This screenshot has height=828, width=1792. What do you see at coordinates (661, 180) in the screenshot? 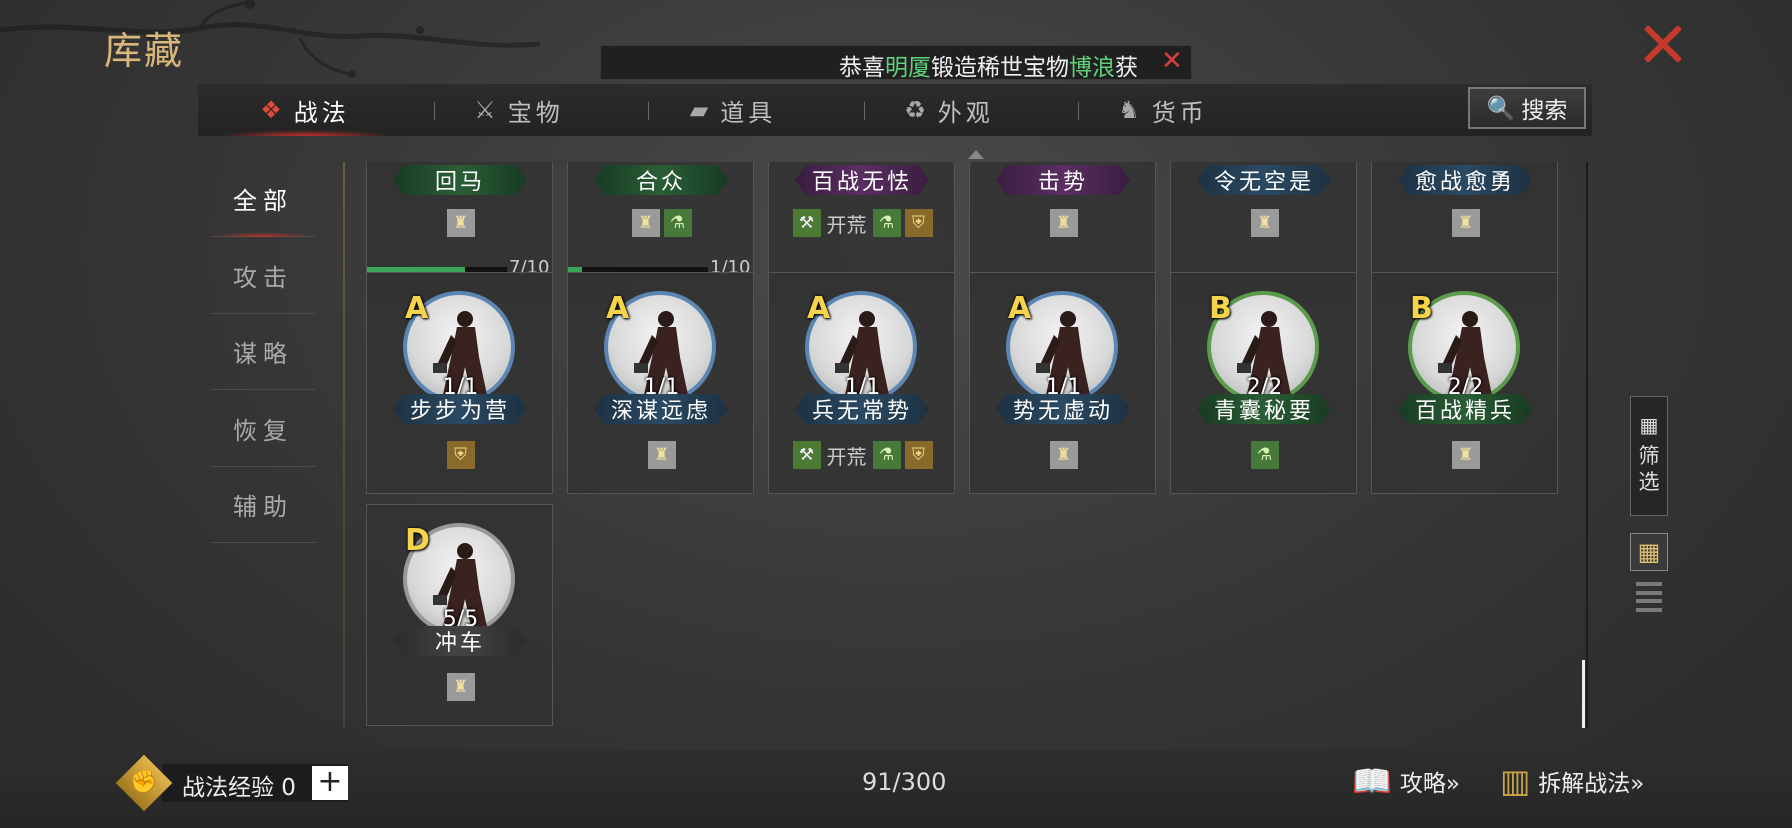
I see `skill-name: 合众` at bounding box center [661, 180].